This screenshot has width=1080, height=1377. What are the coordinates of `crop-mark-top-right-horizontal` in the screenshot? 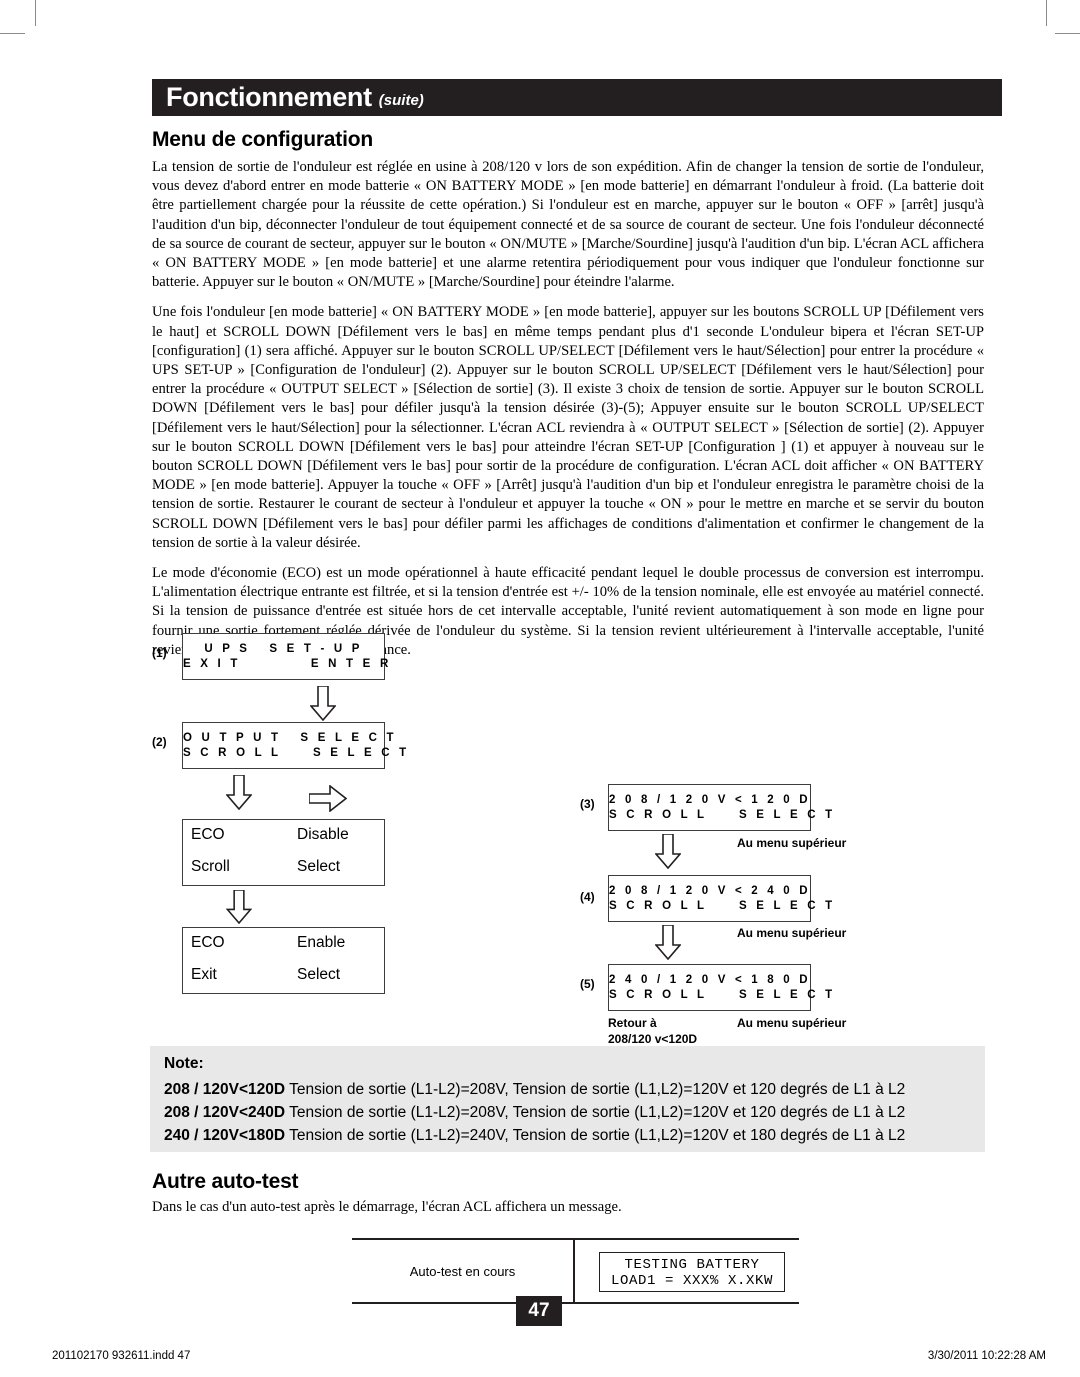 It's located at (1067, 33).